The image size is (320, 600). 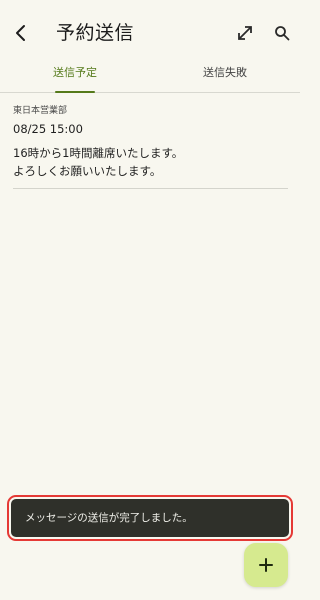 I want to click on app-bar: 予約送信, so click(x=150, y=32).